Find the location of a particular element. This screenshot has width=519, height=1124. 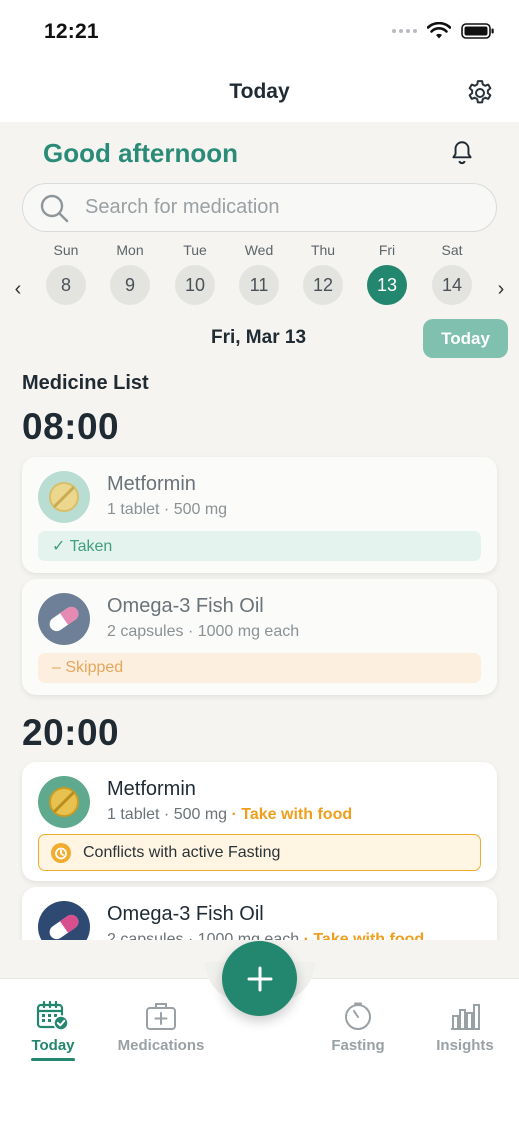

day-wed: Wed 11 is located at coordinates (259, 272).